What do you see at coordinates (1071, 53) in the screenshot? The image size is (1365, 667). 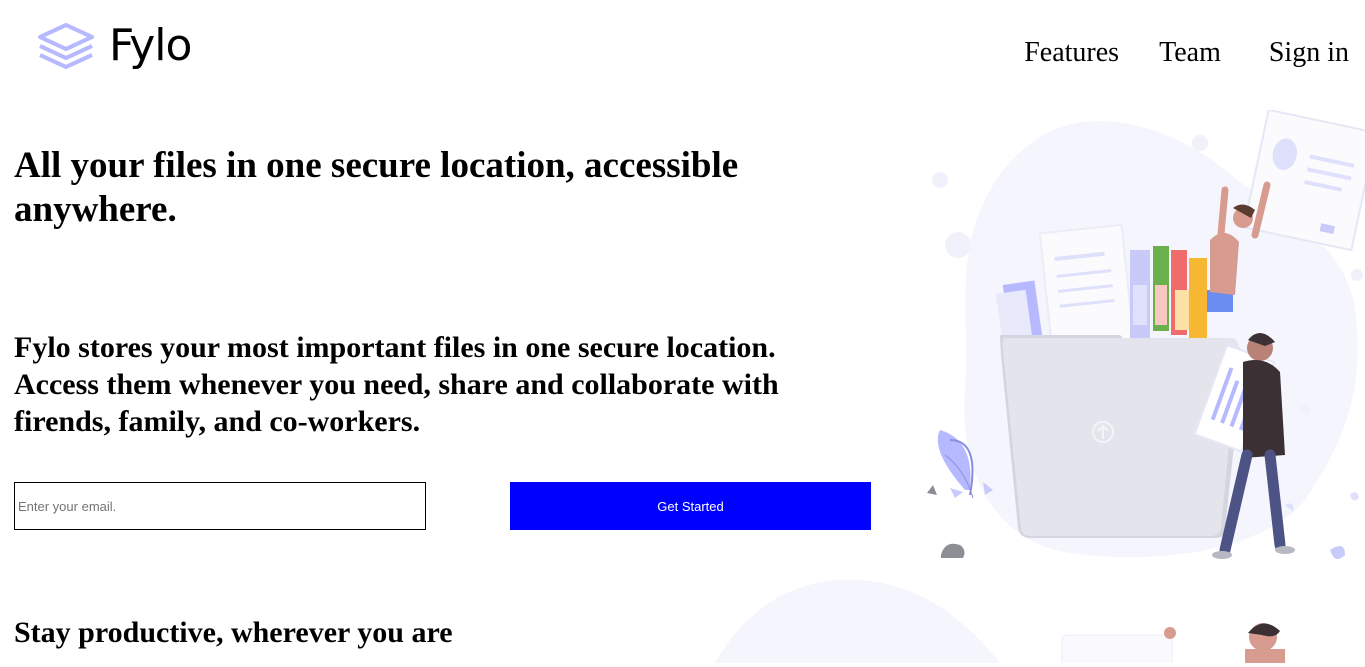 I see `nav-features-link: Features` at bounding box center [1071, 53].